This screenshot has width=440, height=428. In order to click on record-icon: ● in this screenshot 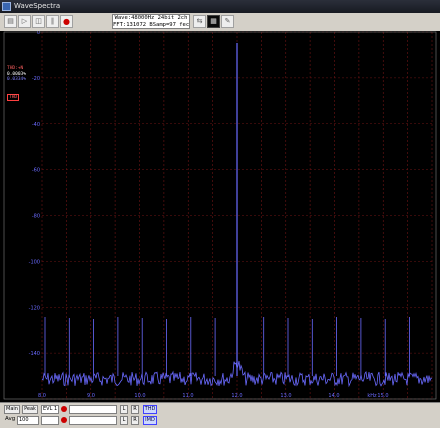, I will do `click(66, 21)`.